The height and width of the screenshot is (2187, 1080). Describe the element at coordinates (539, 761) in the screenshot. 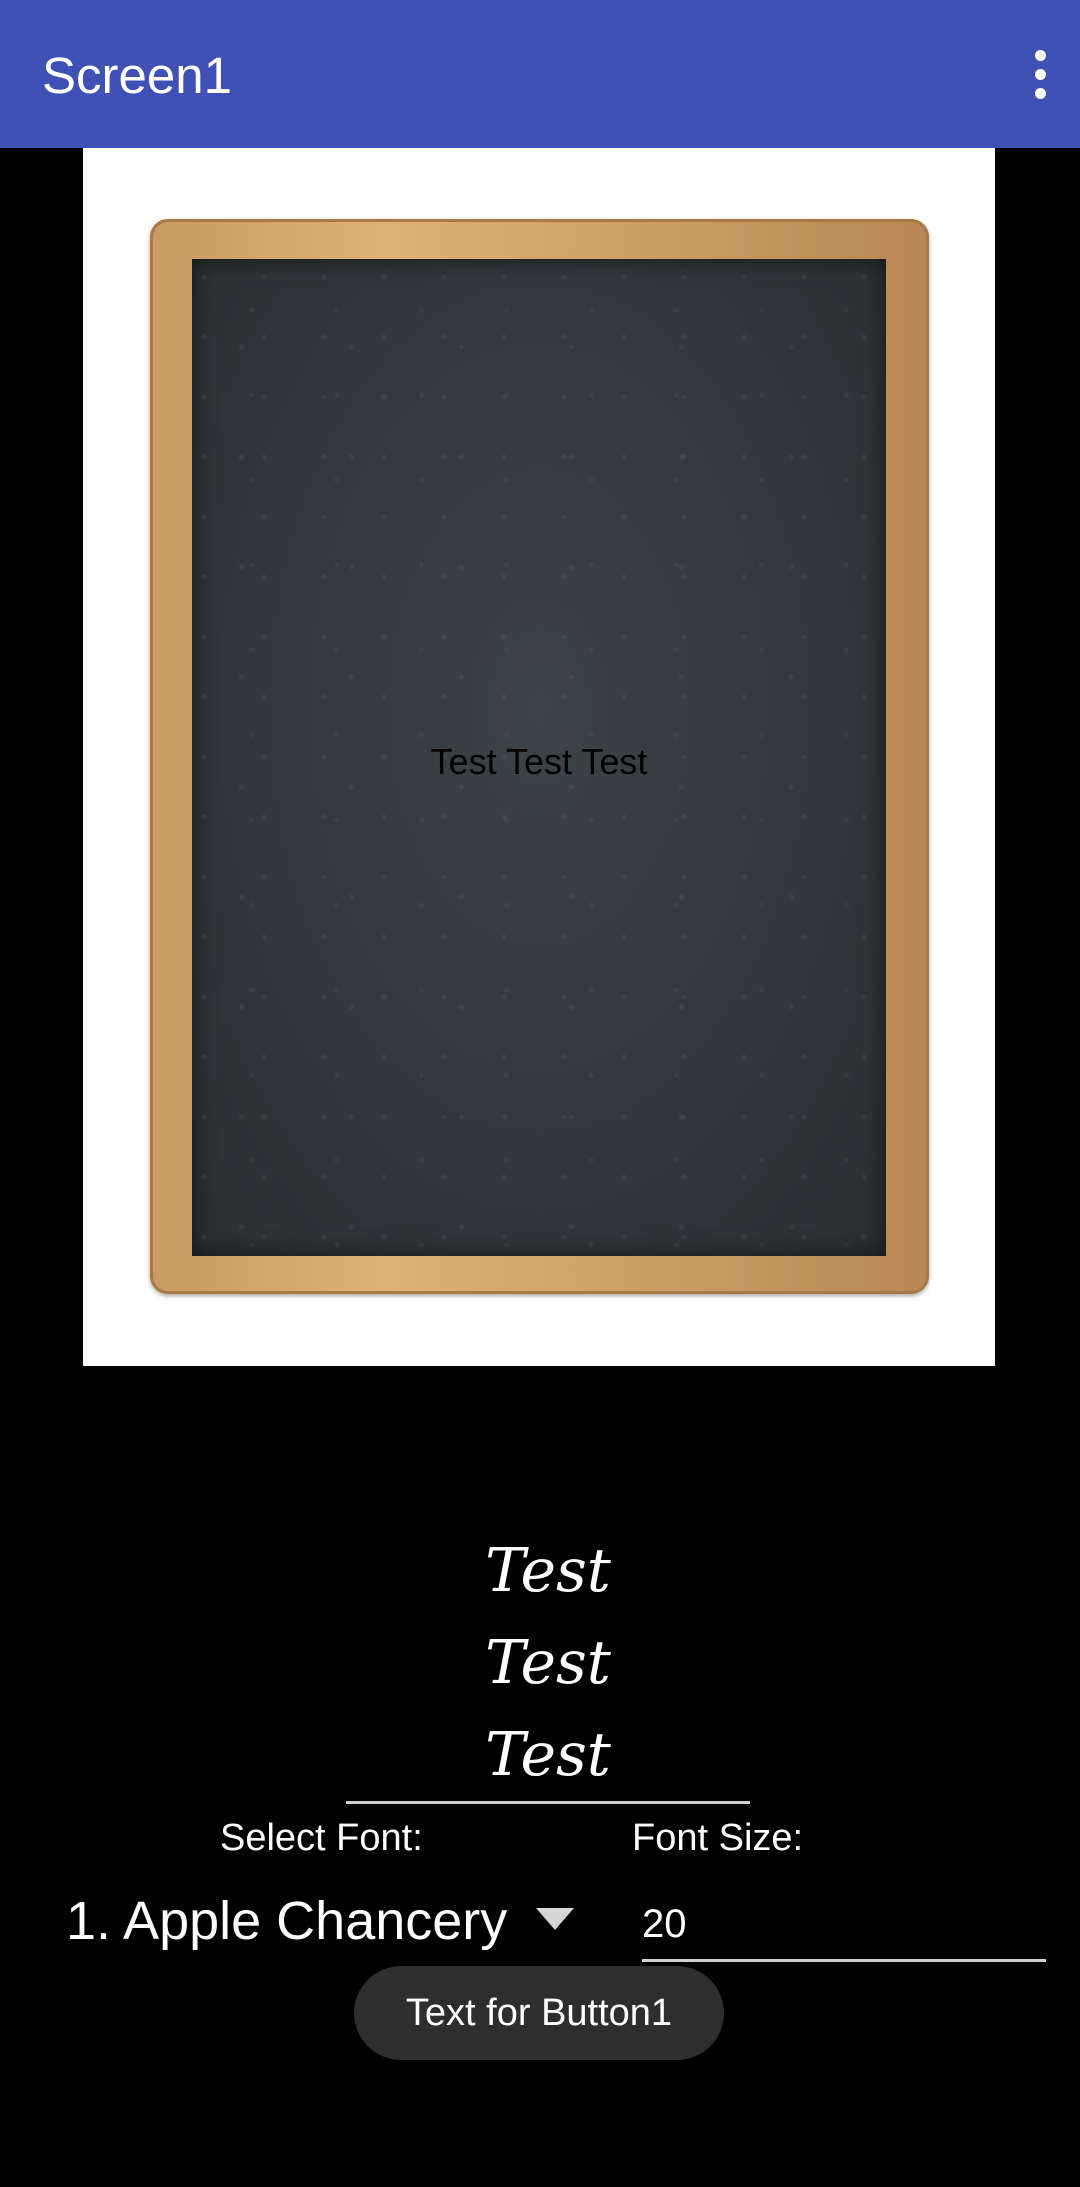

I see `canvas-text: Test Test Test` at that location.